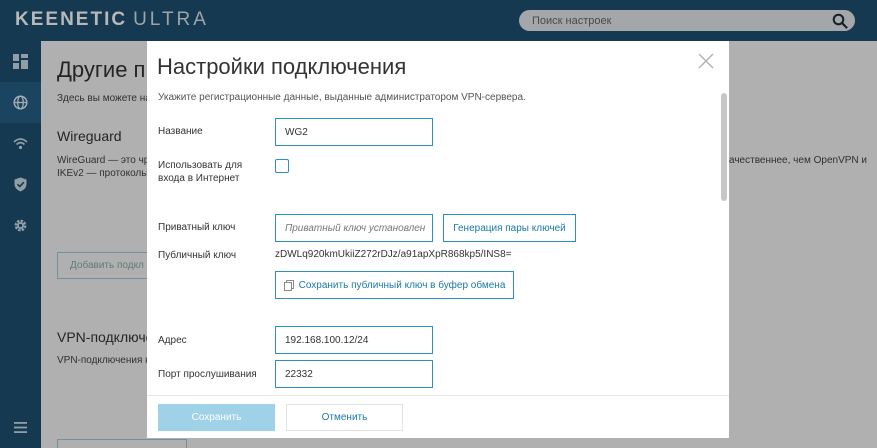 The height and width of the screenshot is (448, 877). I want to click on copy-public-key-label: Сохранить публичный ключ в буфер обмена, so click(402, 285).